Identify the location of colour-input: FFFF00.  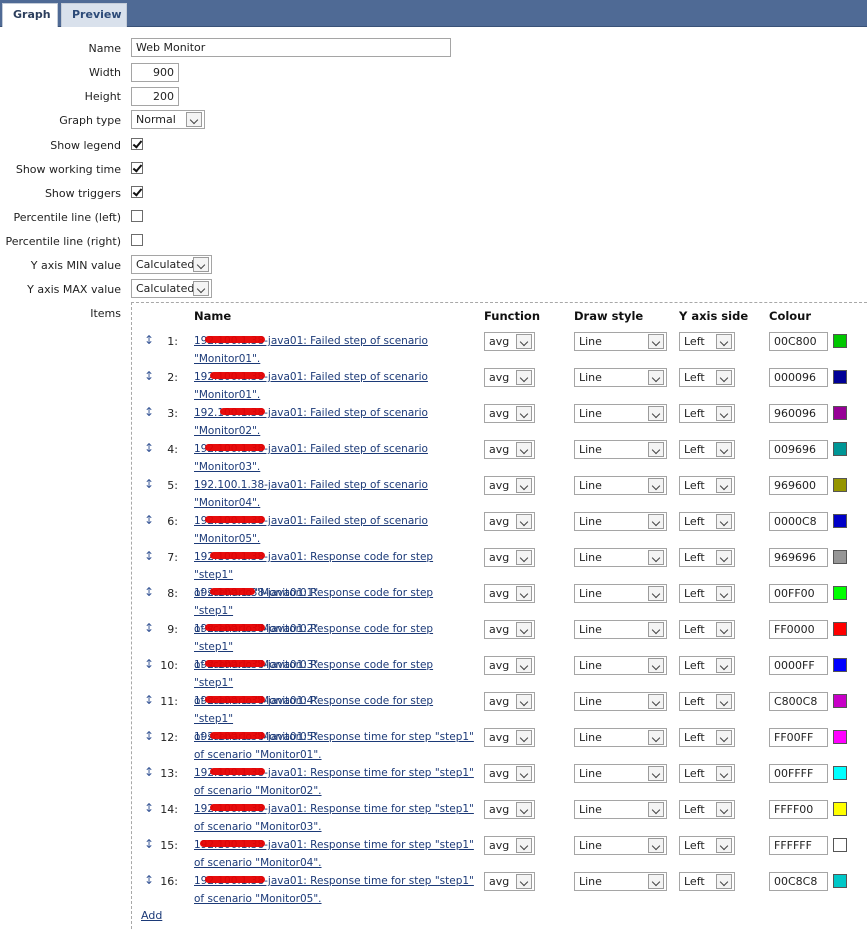
(798, 809).